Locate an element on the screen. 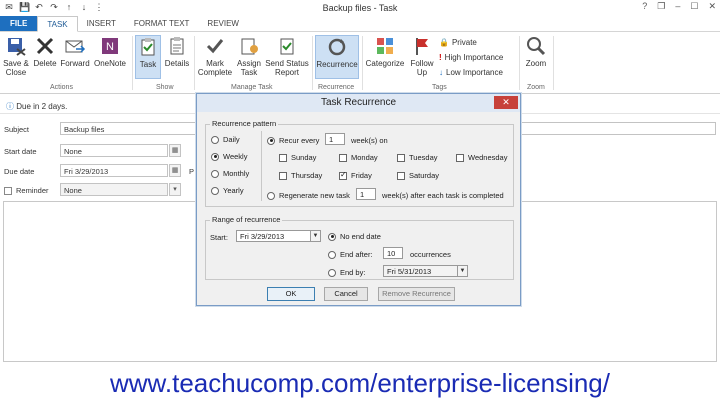  forward-icon is located at coordinates (75, 46).